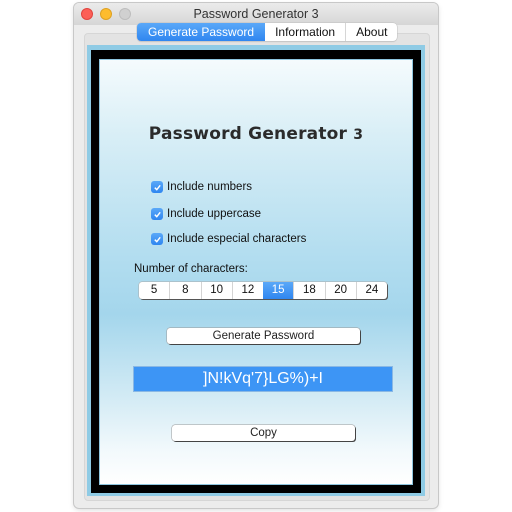 The width and height of the screenshot is (512, 512). Describe the element at coordinates (251, 134) in the screenshot. I see `page-title-text: Password Generator` at that location.